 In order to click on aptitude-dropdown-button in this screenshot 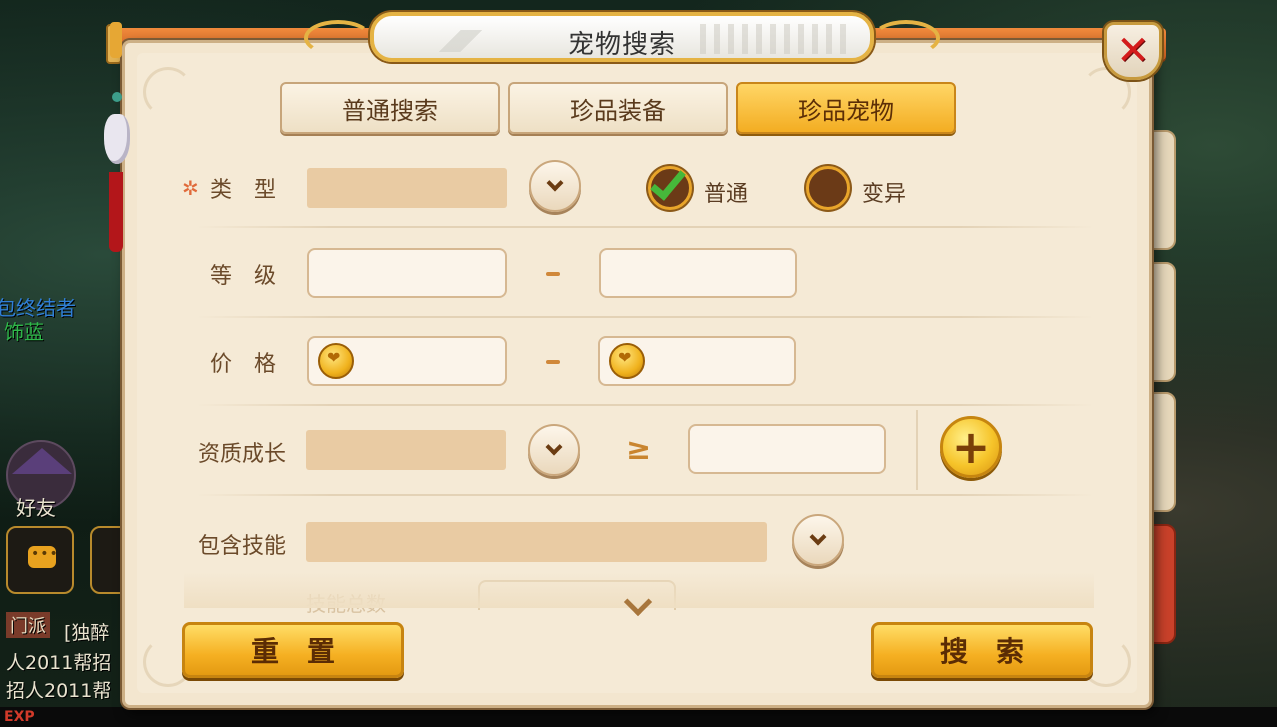, I will do `click(554, 450)`.